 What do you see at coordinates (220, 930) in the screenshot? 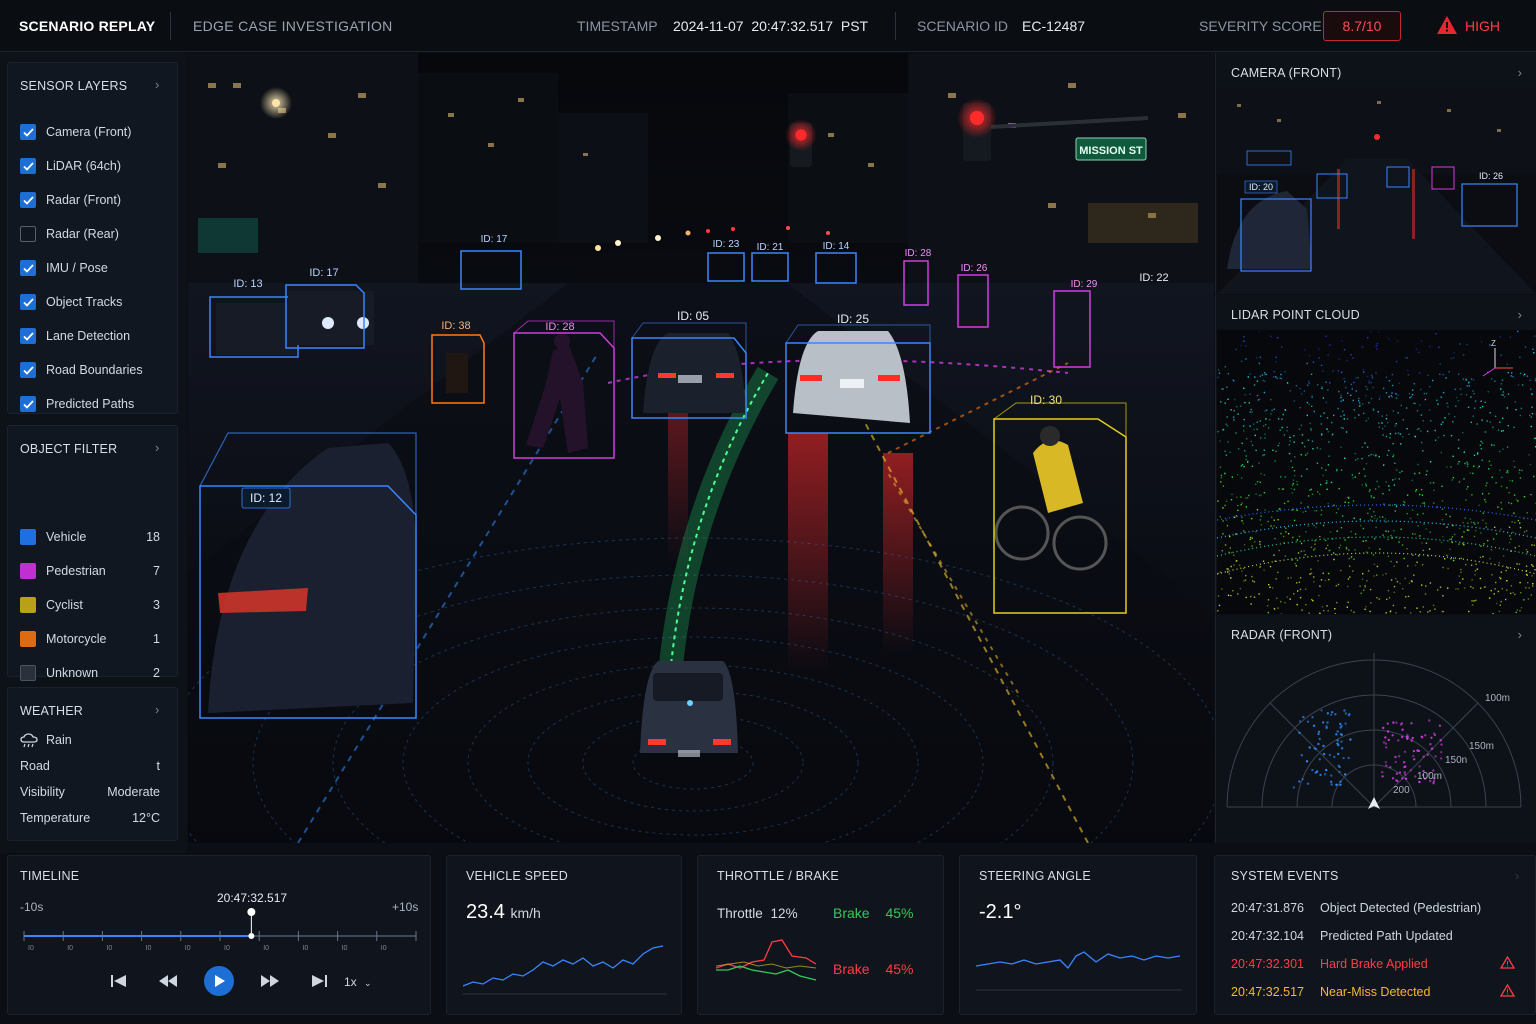
I see `timeline-scrubber: I0I0I0I0I0I0I0I0I0I0I0` at bounding box center [220, 930].